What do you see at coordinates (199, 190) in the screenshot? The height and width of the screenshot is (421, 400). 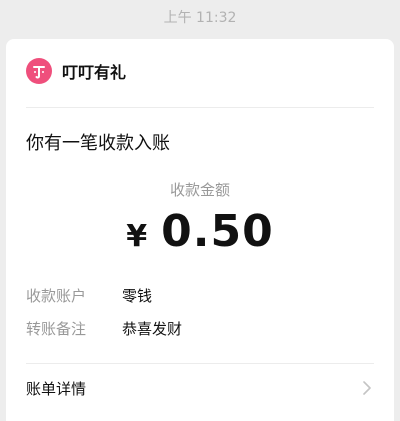 I see `amount-label: 收款金额` at bounding box center [199, 190].